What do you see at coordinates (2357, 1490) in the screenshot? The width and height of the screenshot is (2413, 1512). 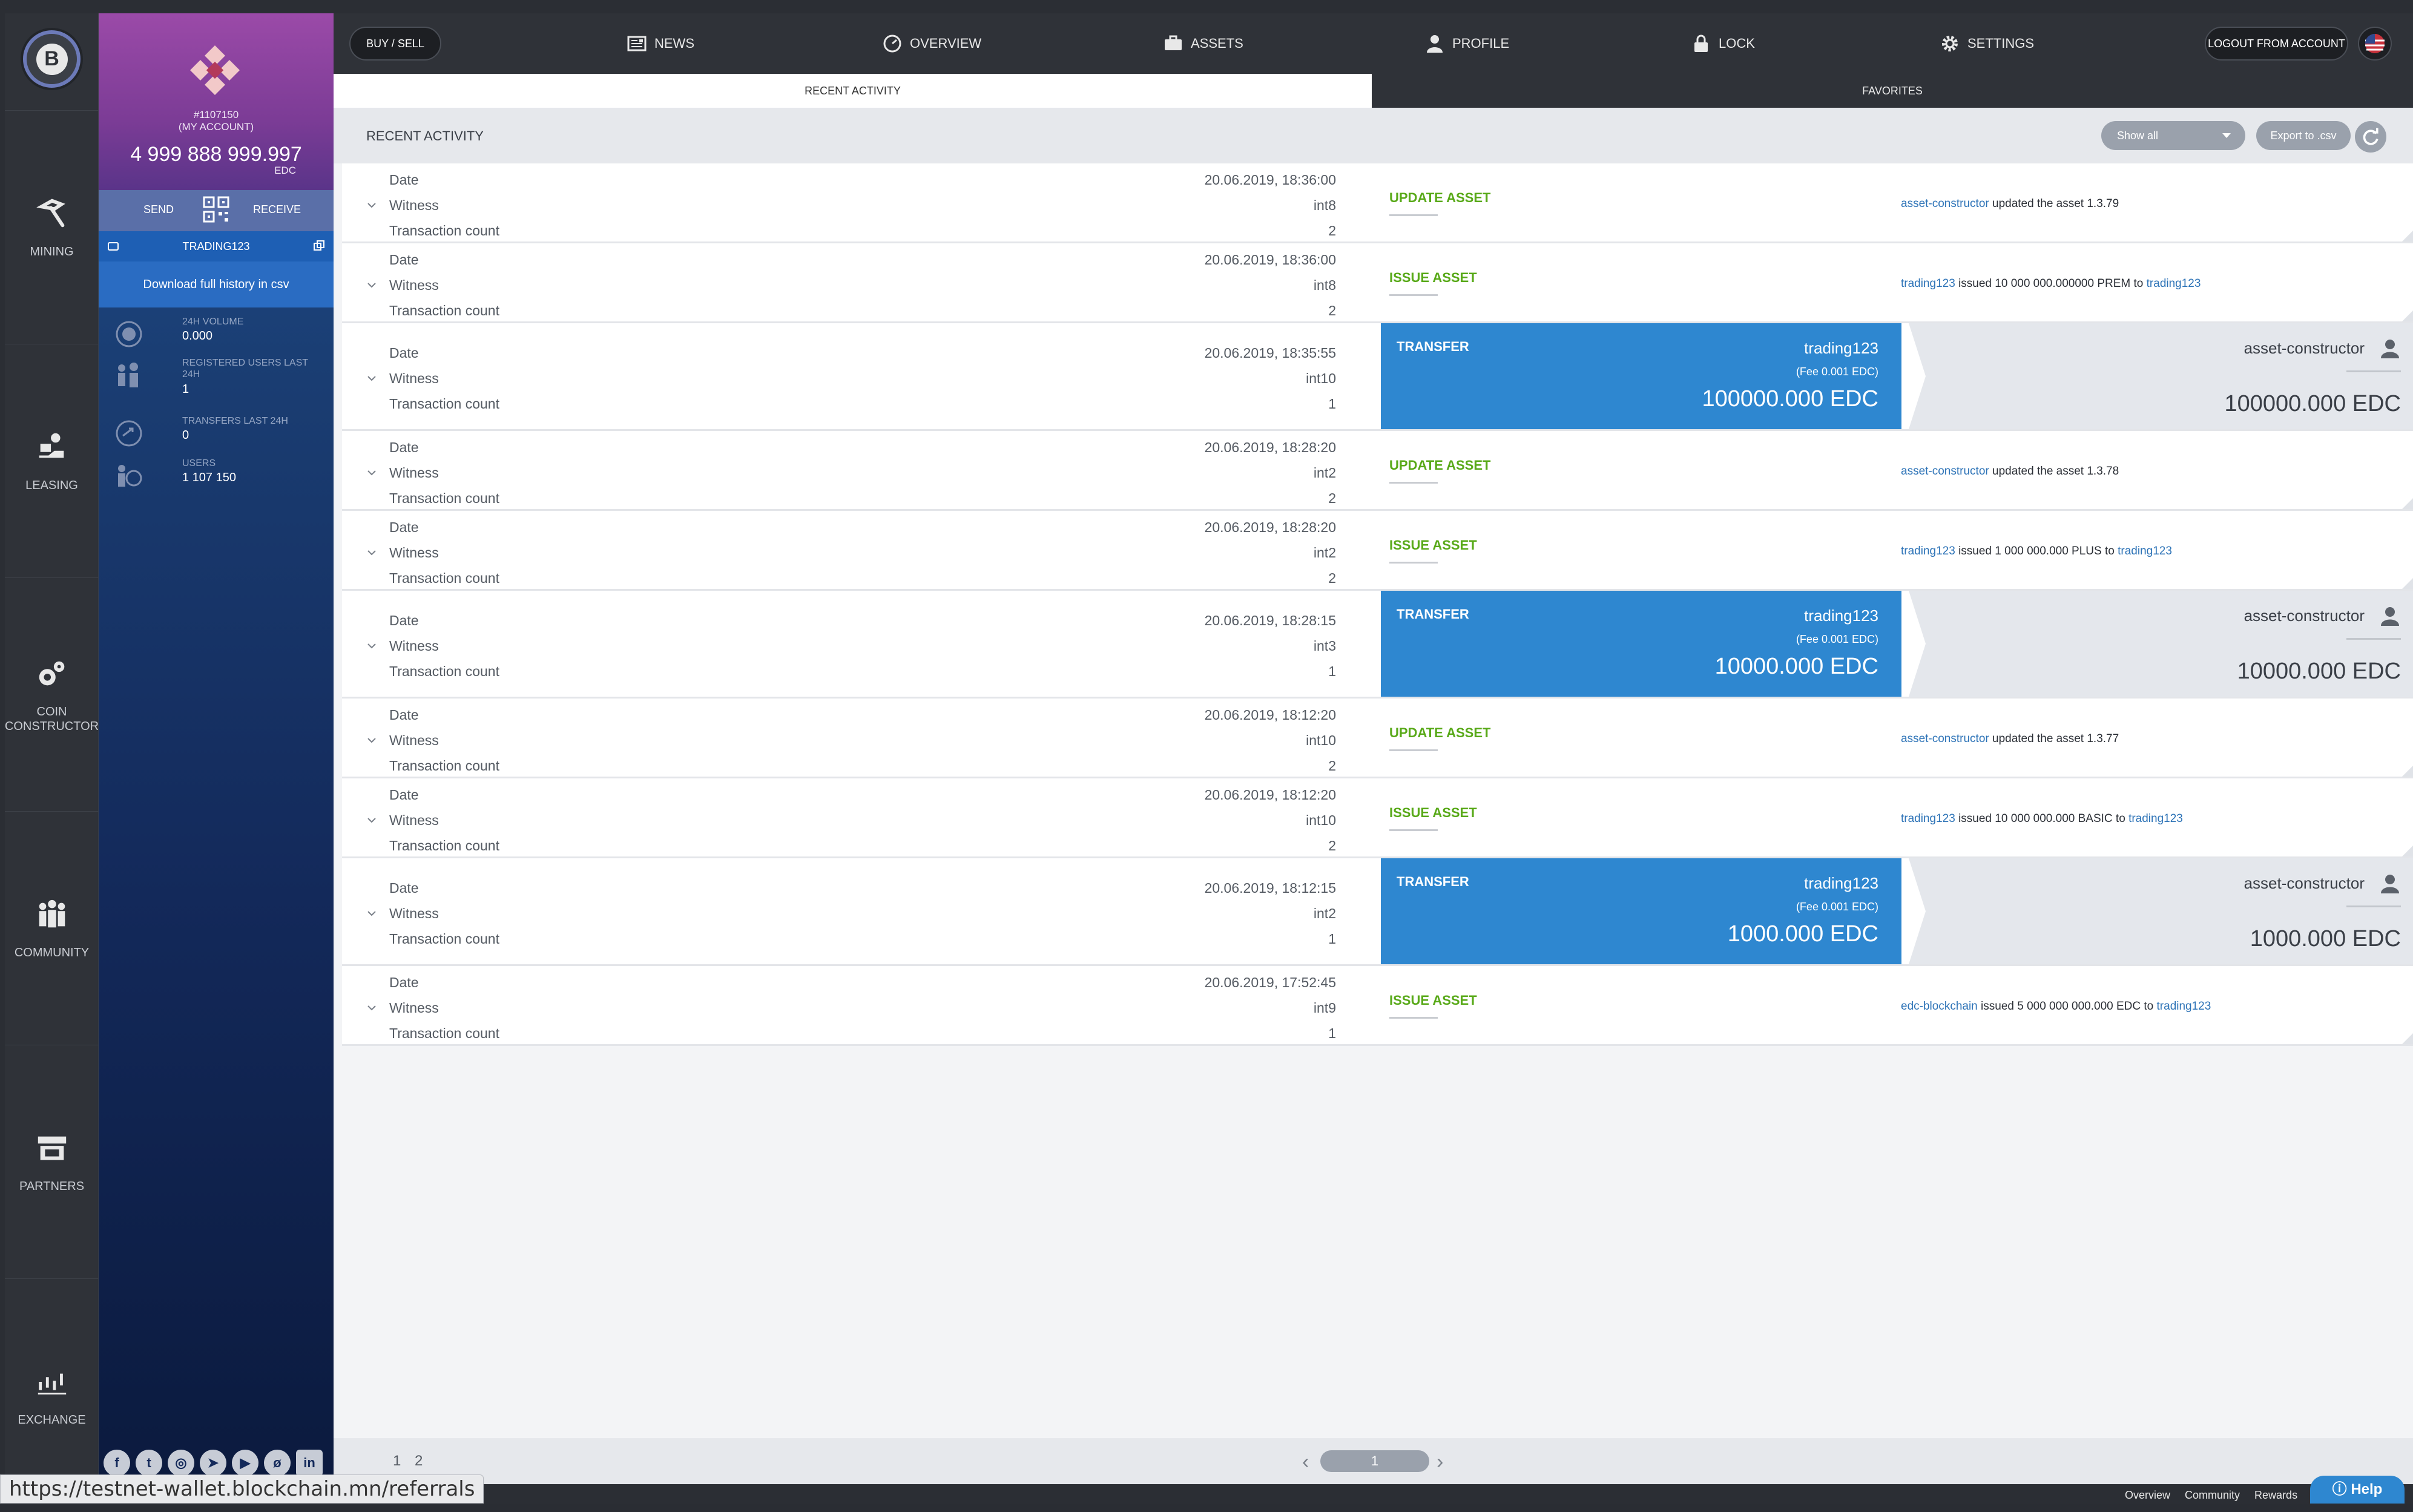 I see `help-button: ⓘ Help` at bounding box center [2357, 1490].